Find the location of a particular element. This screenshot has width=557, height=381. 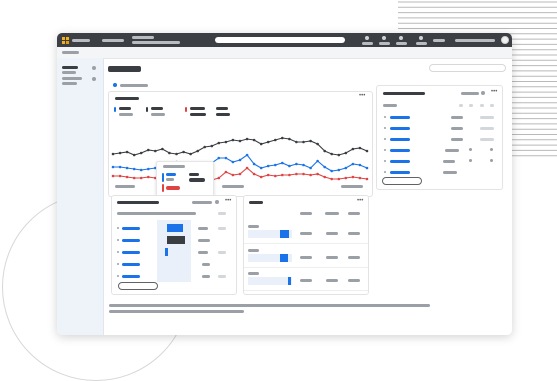

card-title is located at coordinates (404, 93).